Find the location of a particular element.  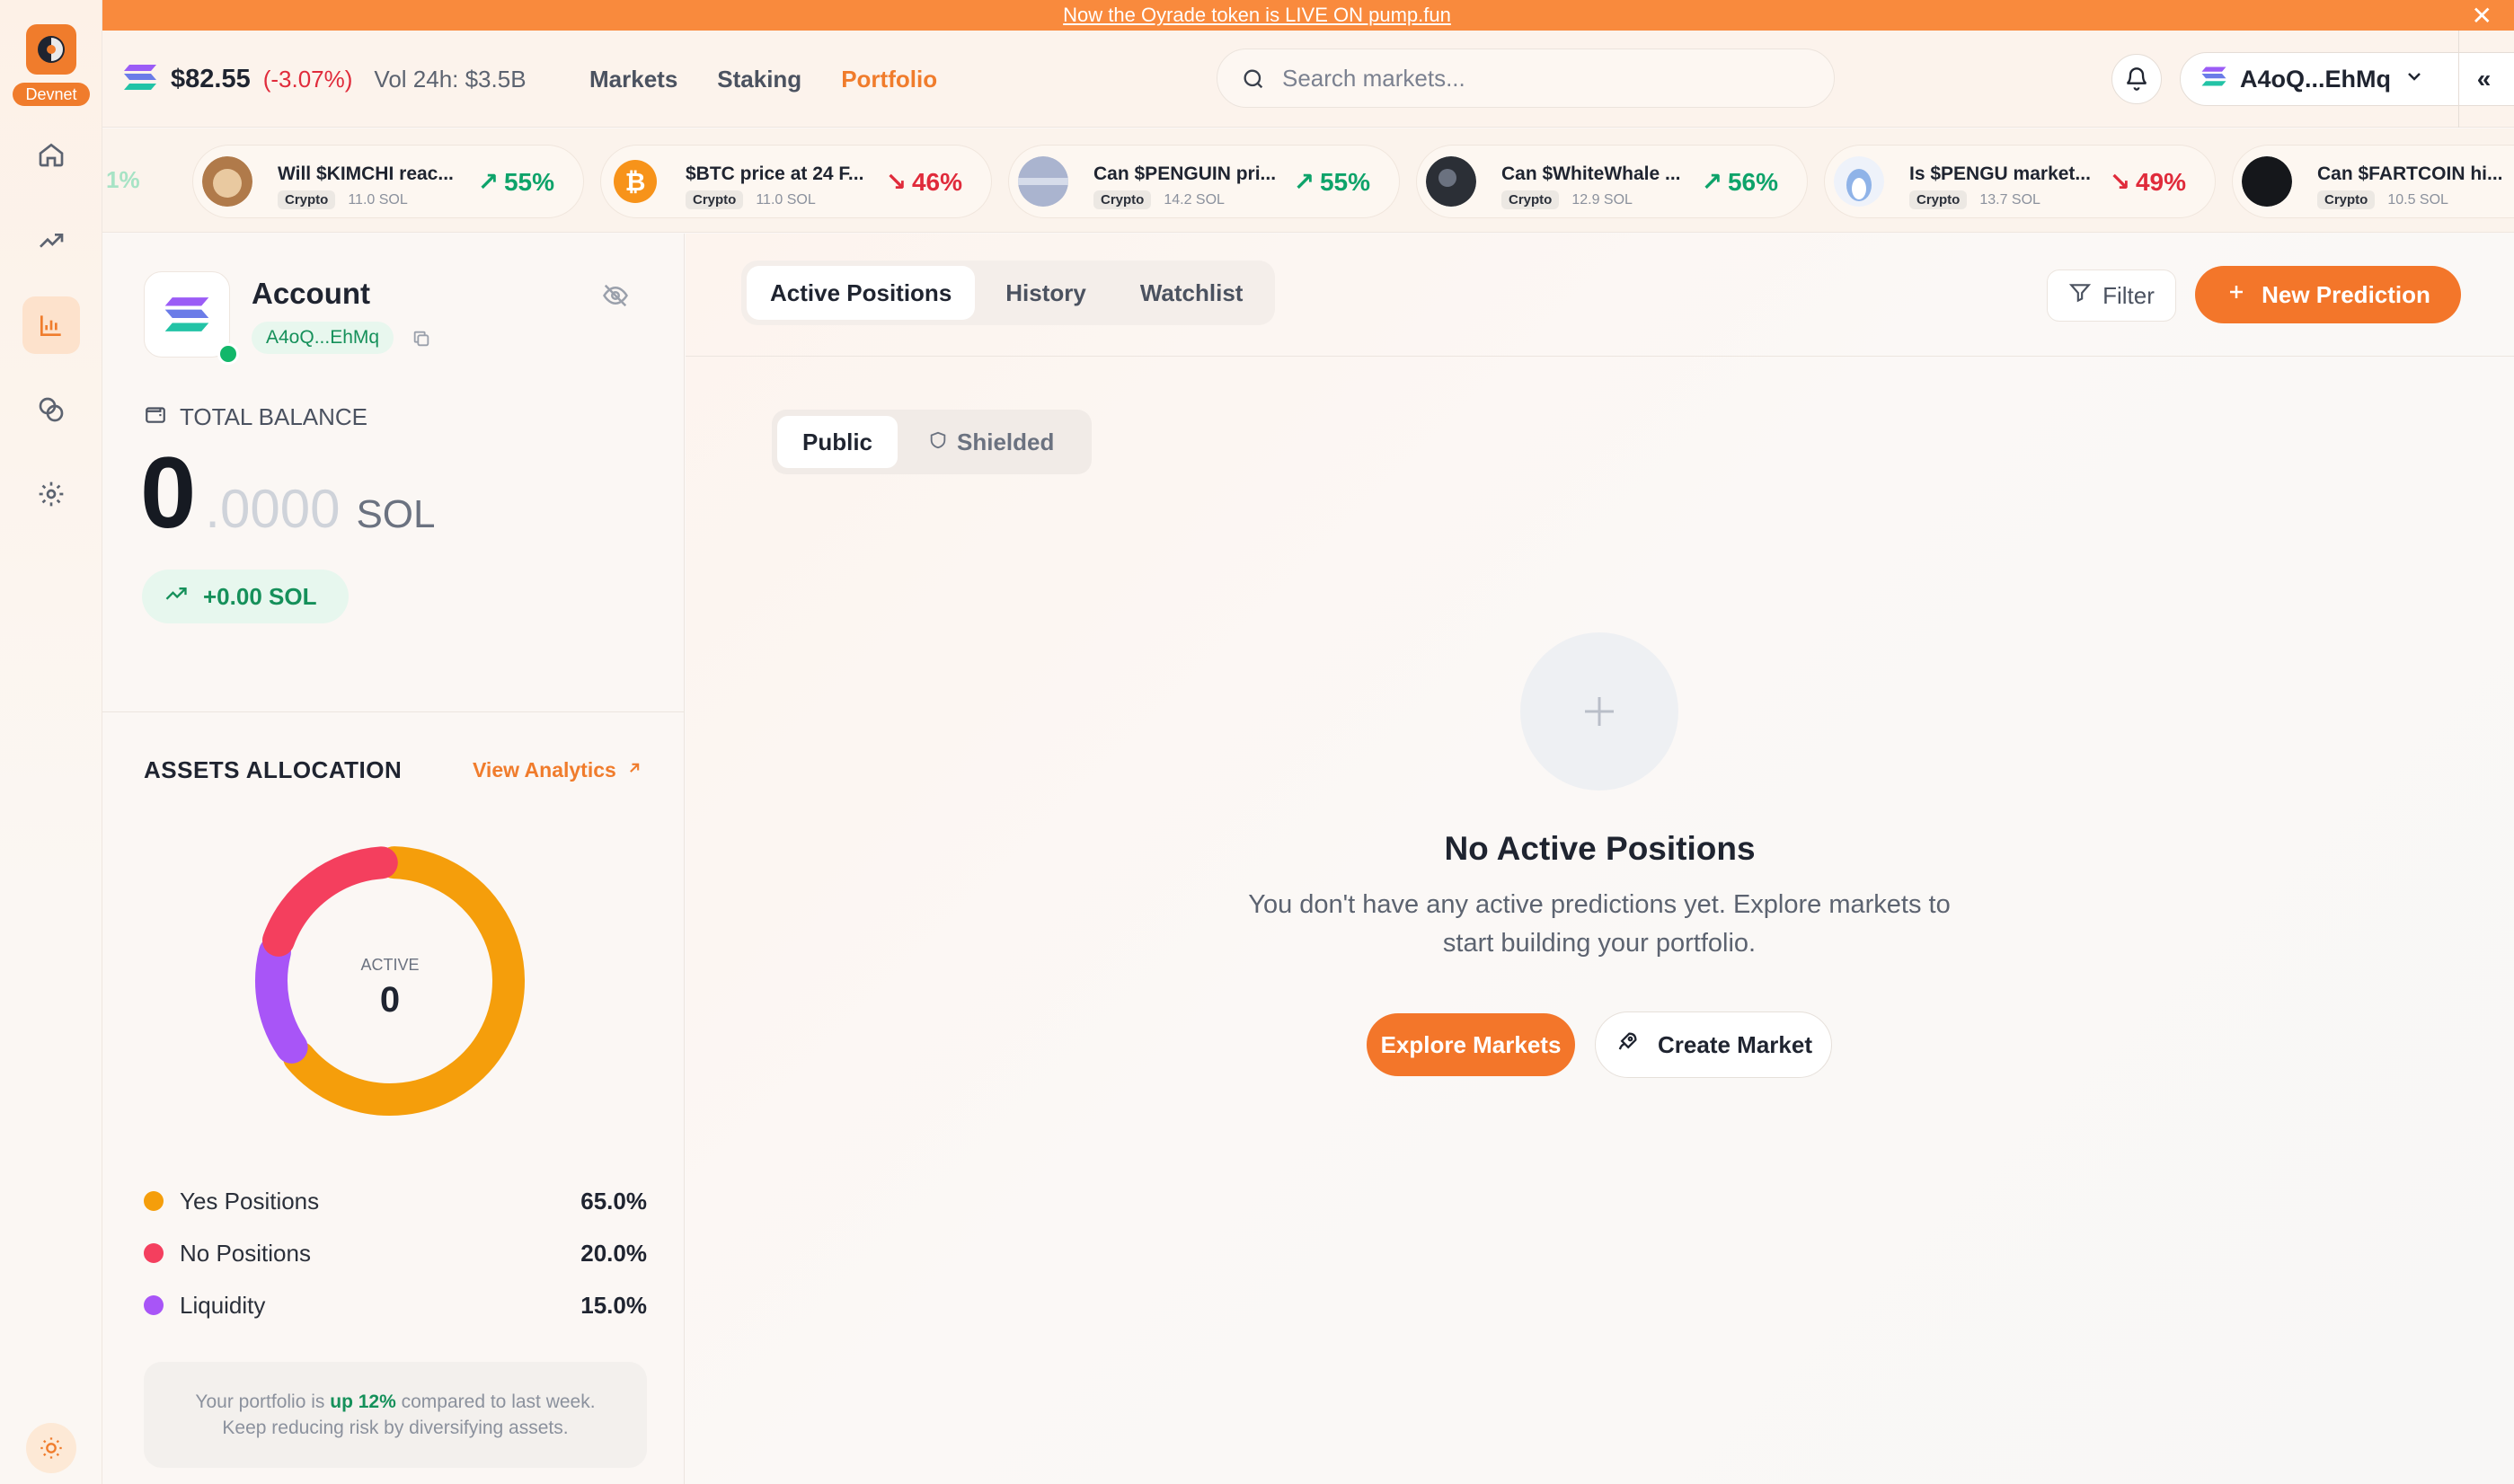

main-nav: Markets Staking Portfolio is located at coordinates (763, 79).